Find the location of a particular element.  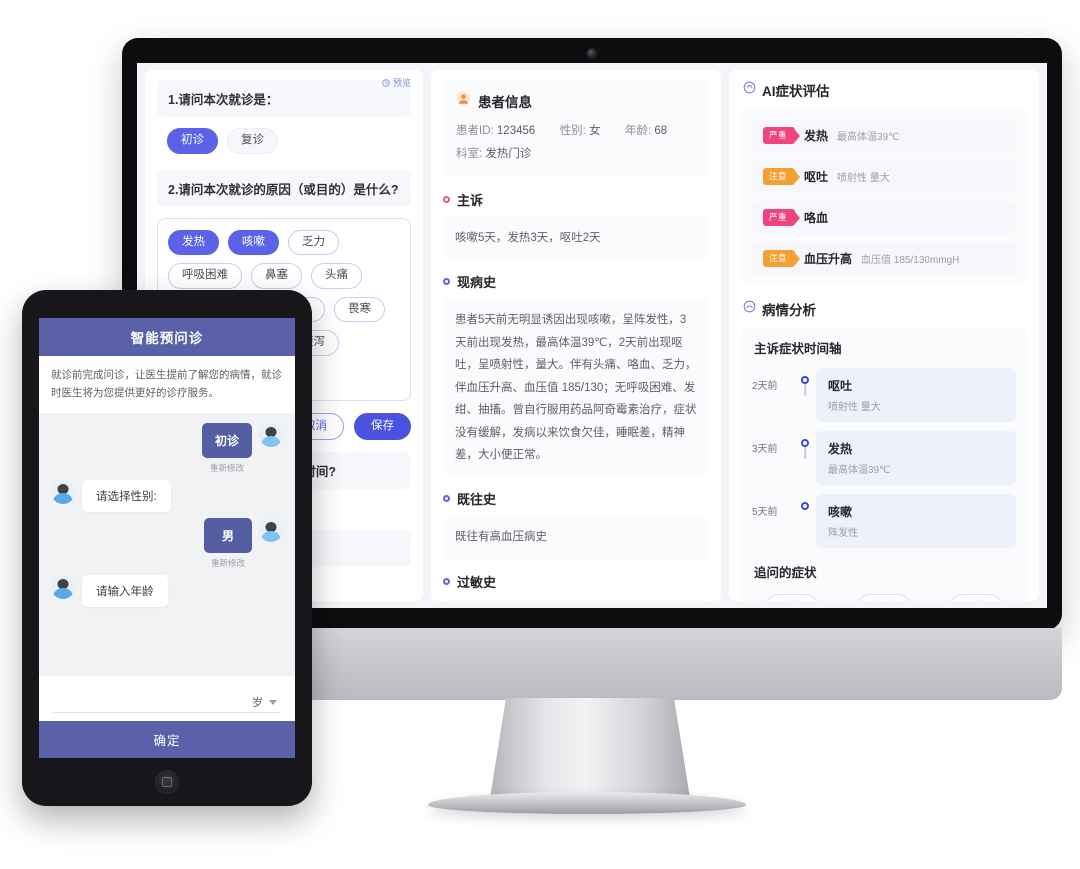

symptom-row: 严重 发热 最高体温39℃ is located at coordinates (884, 135).